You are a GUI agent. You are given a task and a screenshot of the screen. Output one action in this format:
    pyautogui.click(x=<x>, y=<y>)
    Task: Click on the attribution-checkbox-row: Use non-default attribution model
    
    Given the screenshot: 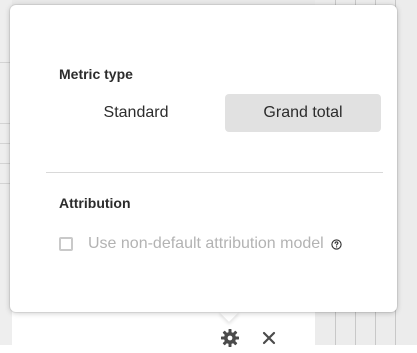 What is the action you would take?
    pyautogui.click(x=200, y=244)
    